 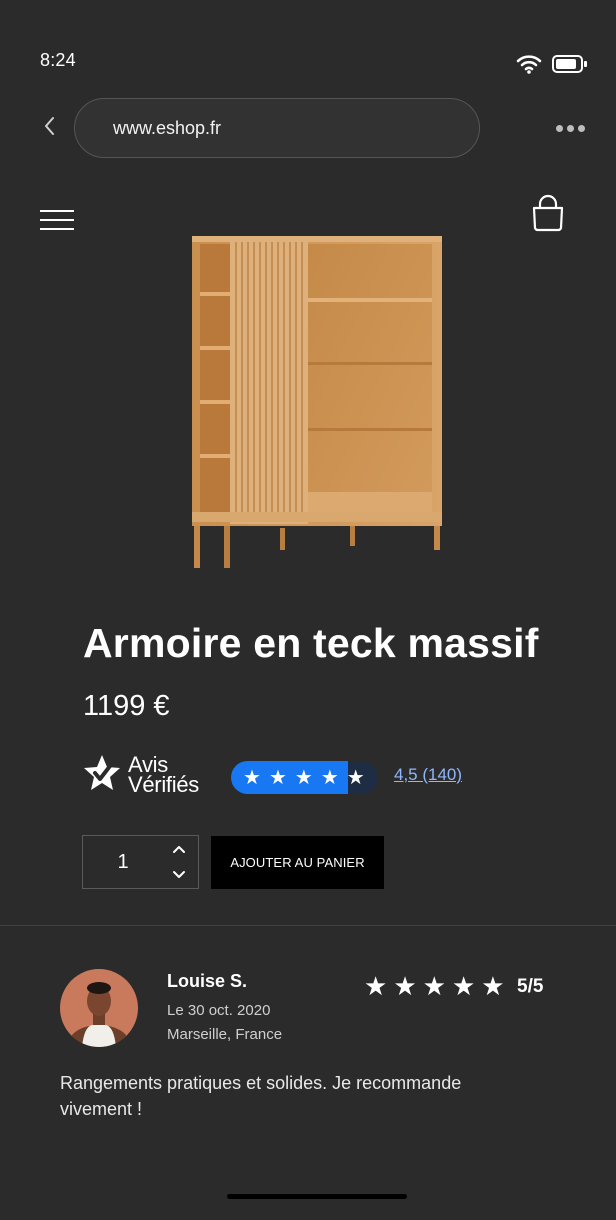 I want to click on review-score: 5/5, so click(x=530, y=986).